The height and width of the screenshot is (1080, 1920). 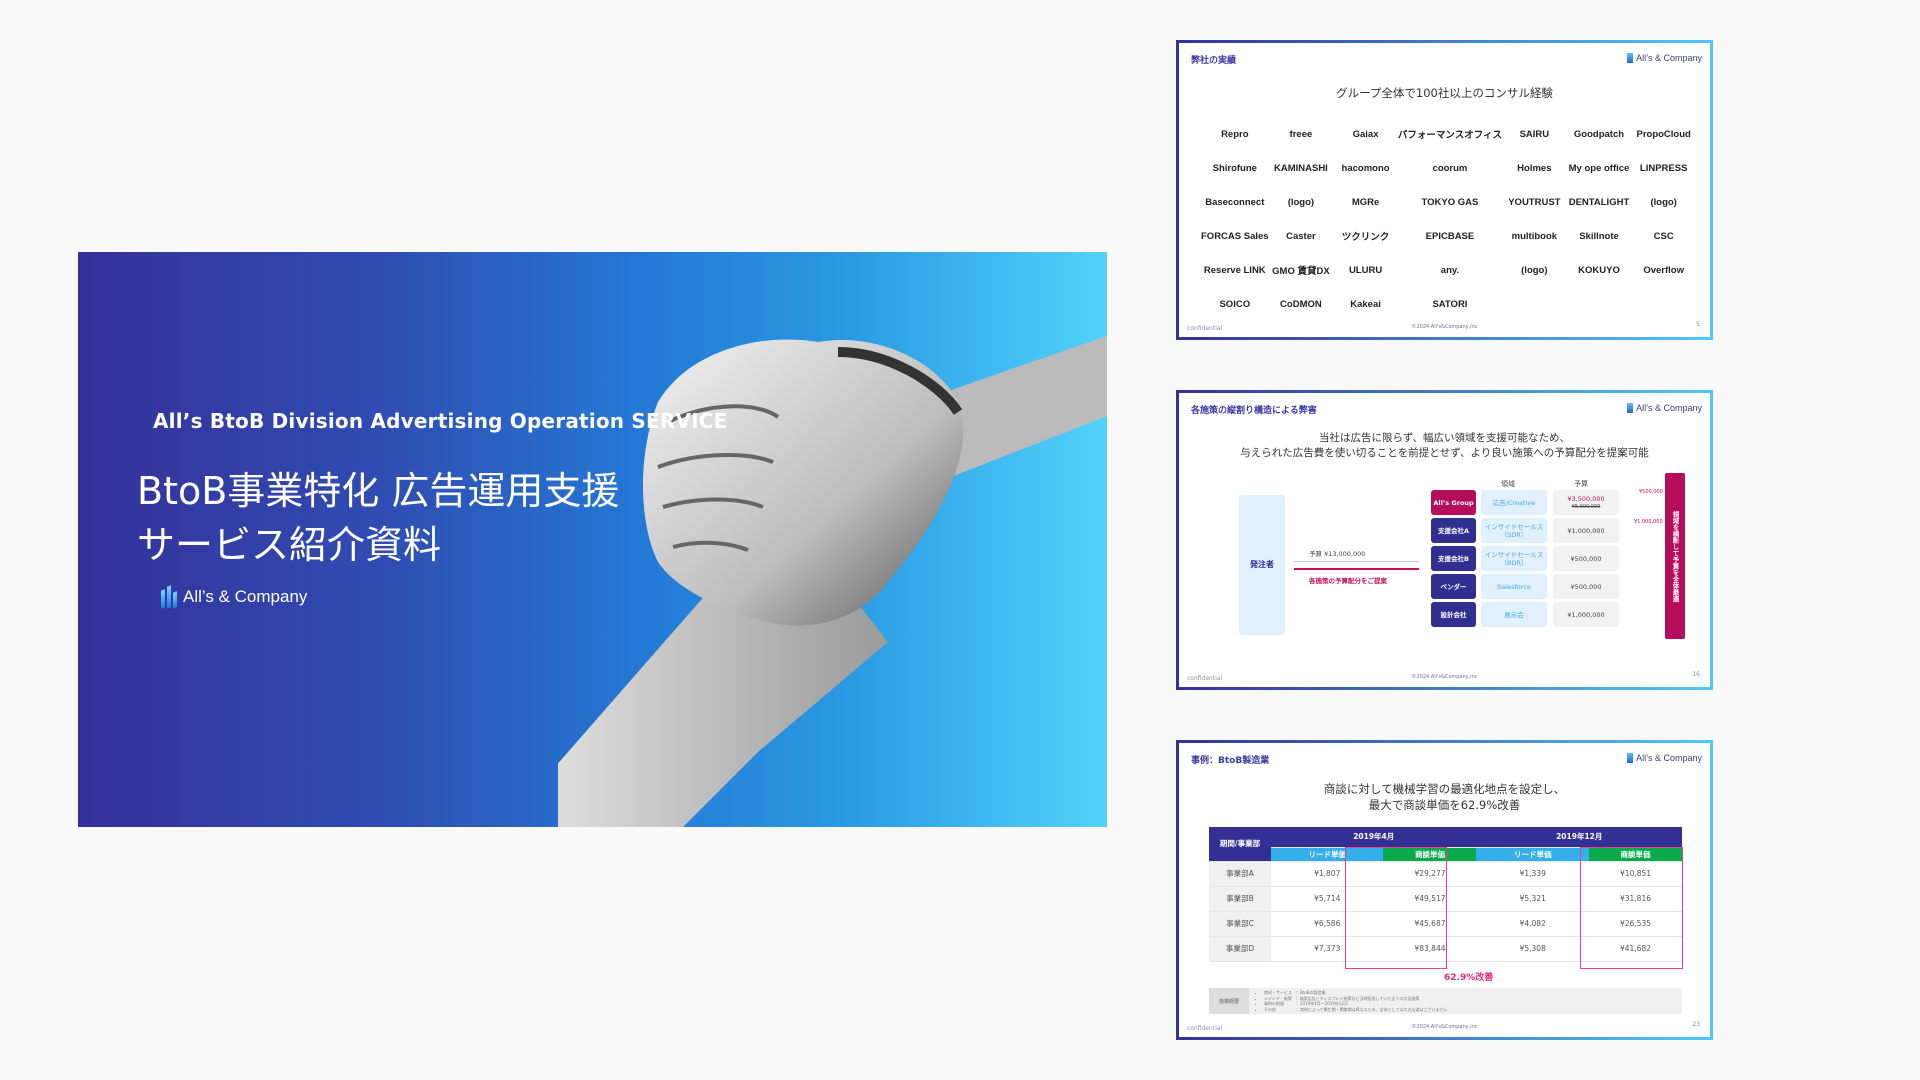 I want to click on transfer-1: ¥500,000, so click(x=1651, y=492).